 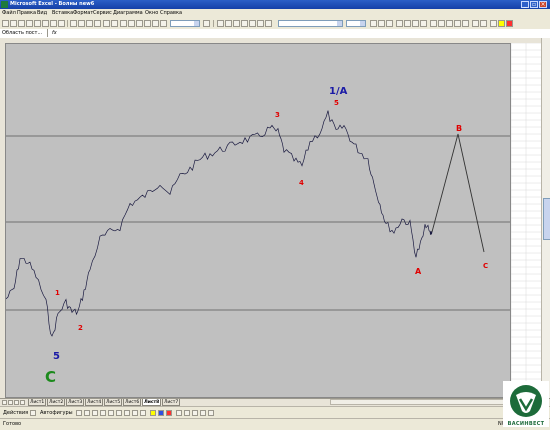 What do you see at coordinates (29, 23) in the screenshot?
I see `permission-icon` at bounding box center [29, 23].